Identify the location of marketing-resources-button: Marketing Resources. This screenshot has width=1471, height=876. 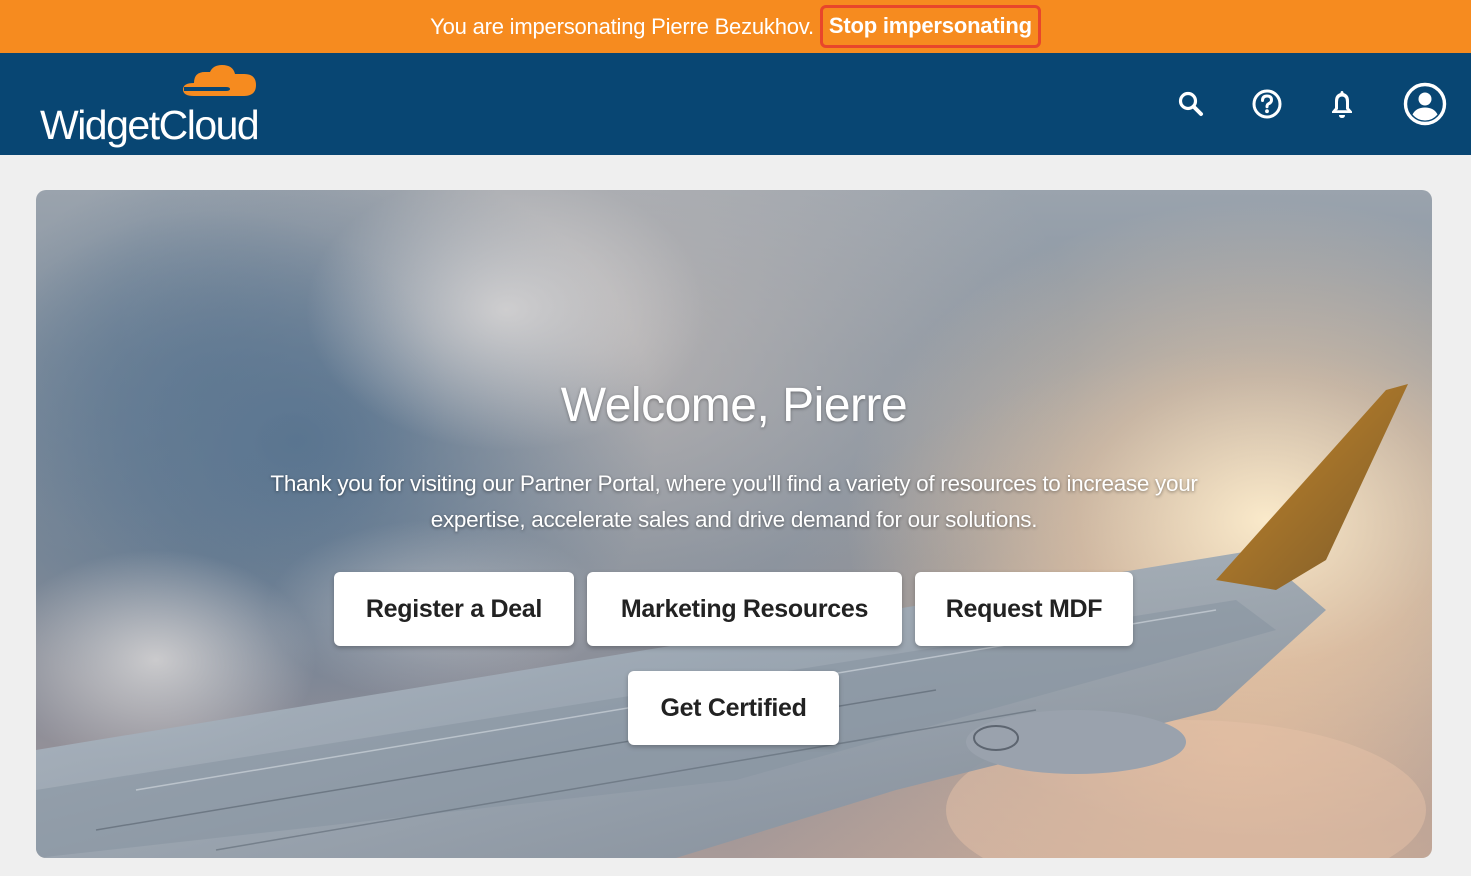
(744, 609).